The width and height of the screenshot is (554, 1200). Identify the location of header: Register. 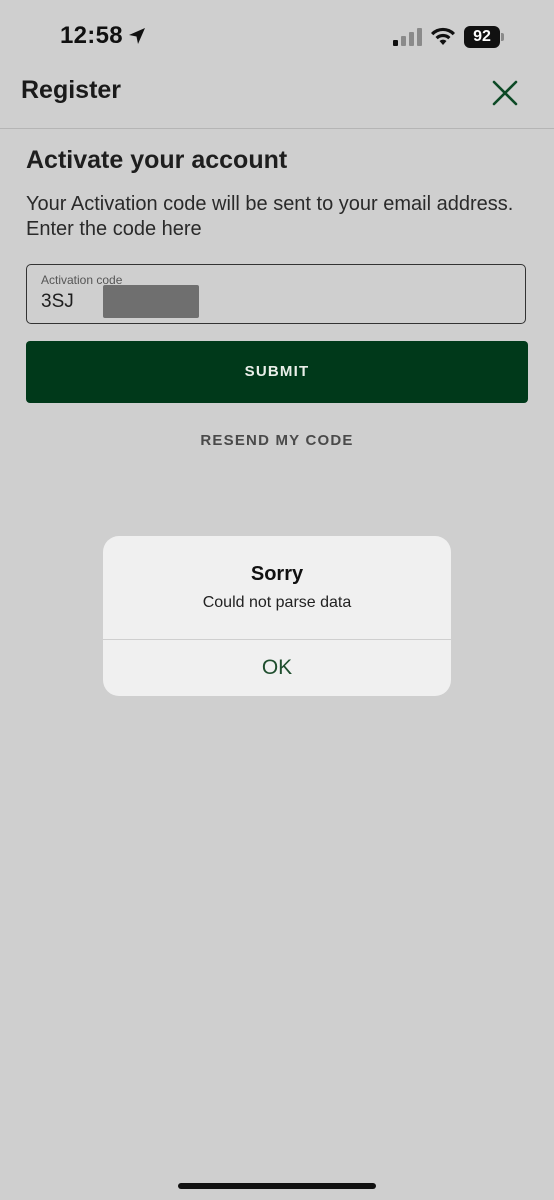
(277, 100).